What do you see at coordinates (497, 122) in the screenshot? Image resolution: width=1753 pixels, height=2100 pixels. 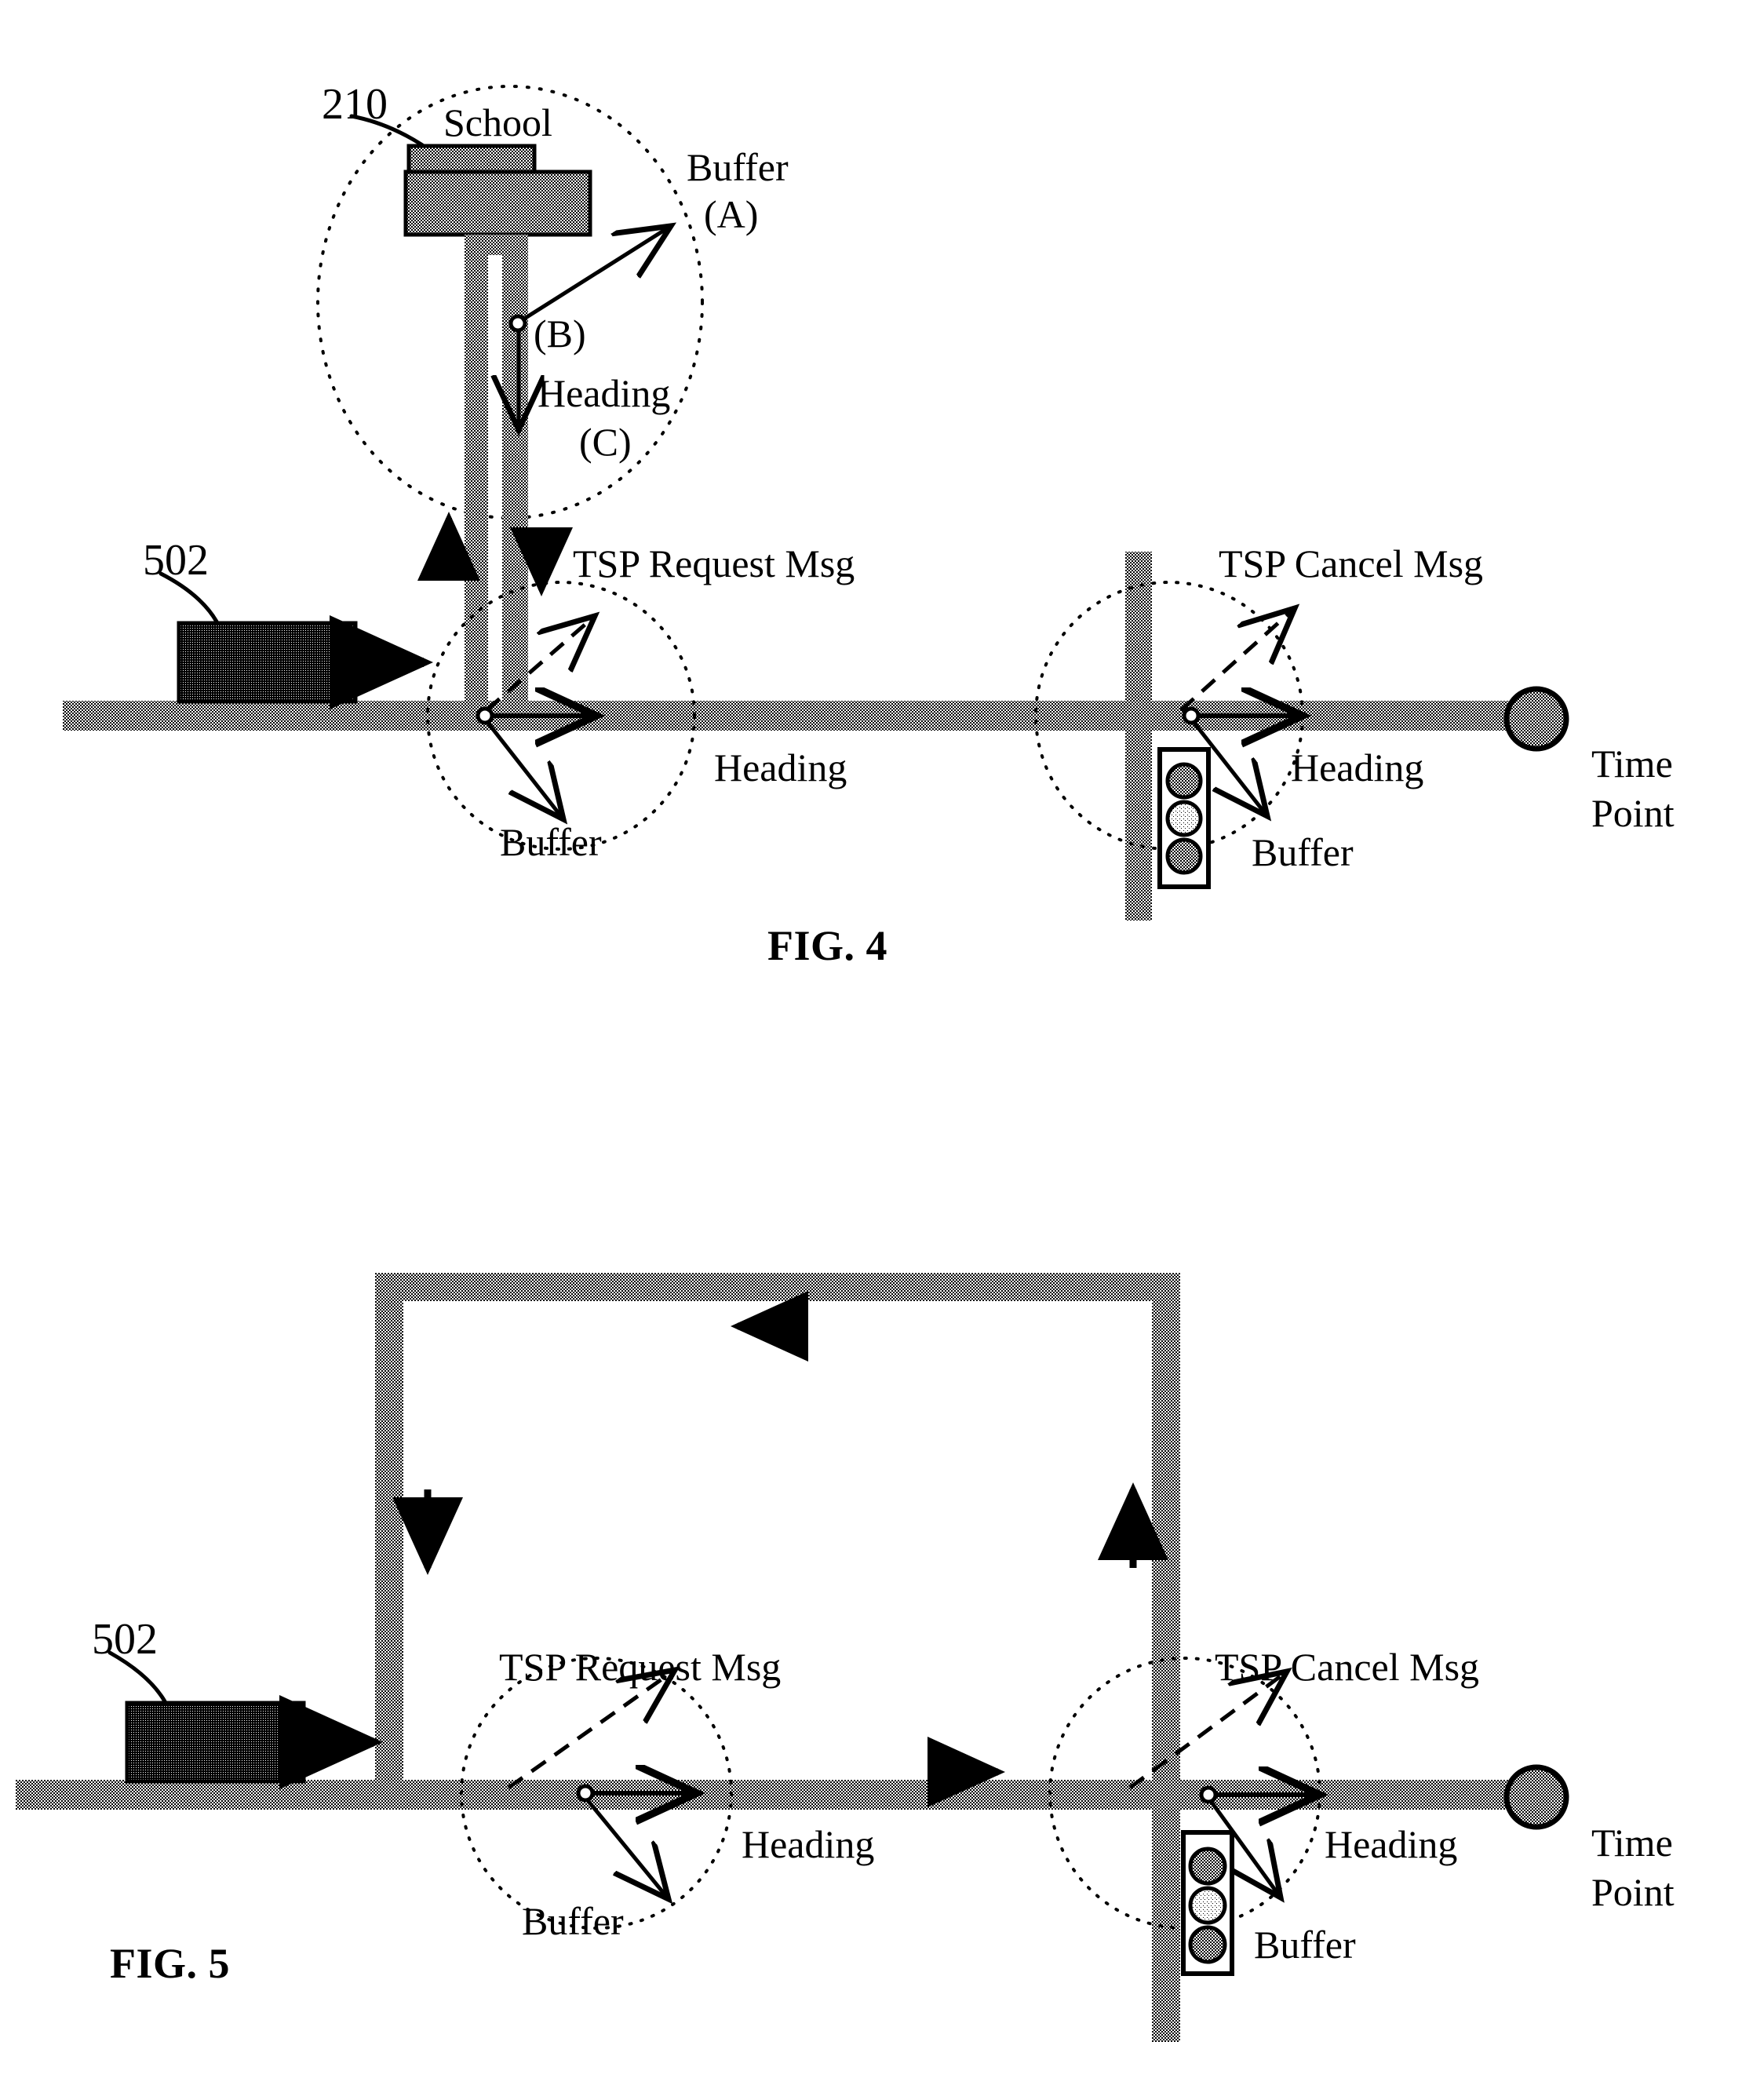 I see `school-label: School` at bounding box center [497, 122].